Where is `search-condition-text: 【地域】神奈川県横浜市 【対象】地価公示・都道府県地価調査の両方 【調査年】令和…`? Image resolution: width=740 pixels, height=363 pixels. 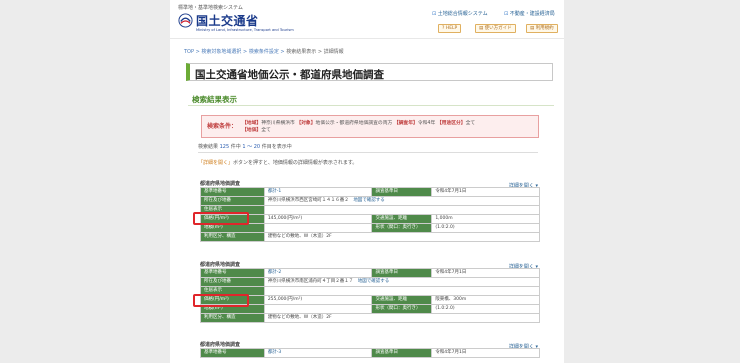
search-condition-text: 【地域】神奈川県横浜市 【対象】地価公示・都道府県地価調査の両方 【調査年】令和… is located at coordinates (388, 127).